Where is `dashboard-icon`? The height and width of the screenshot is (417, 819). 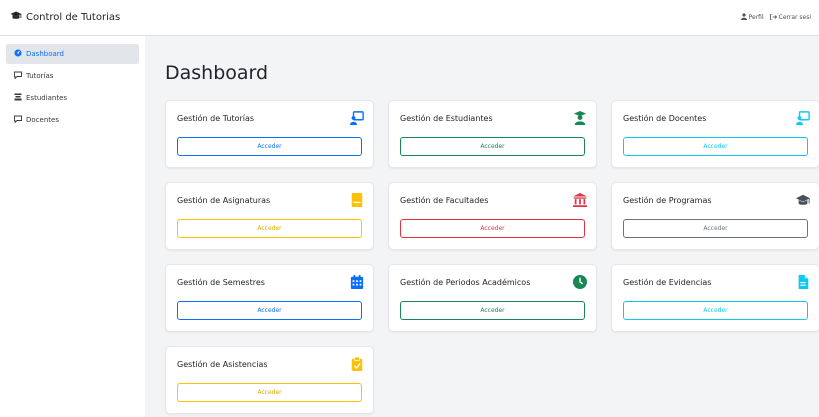
dashboard-icon is located at coordinates (18, 54).